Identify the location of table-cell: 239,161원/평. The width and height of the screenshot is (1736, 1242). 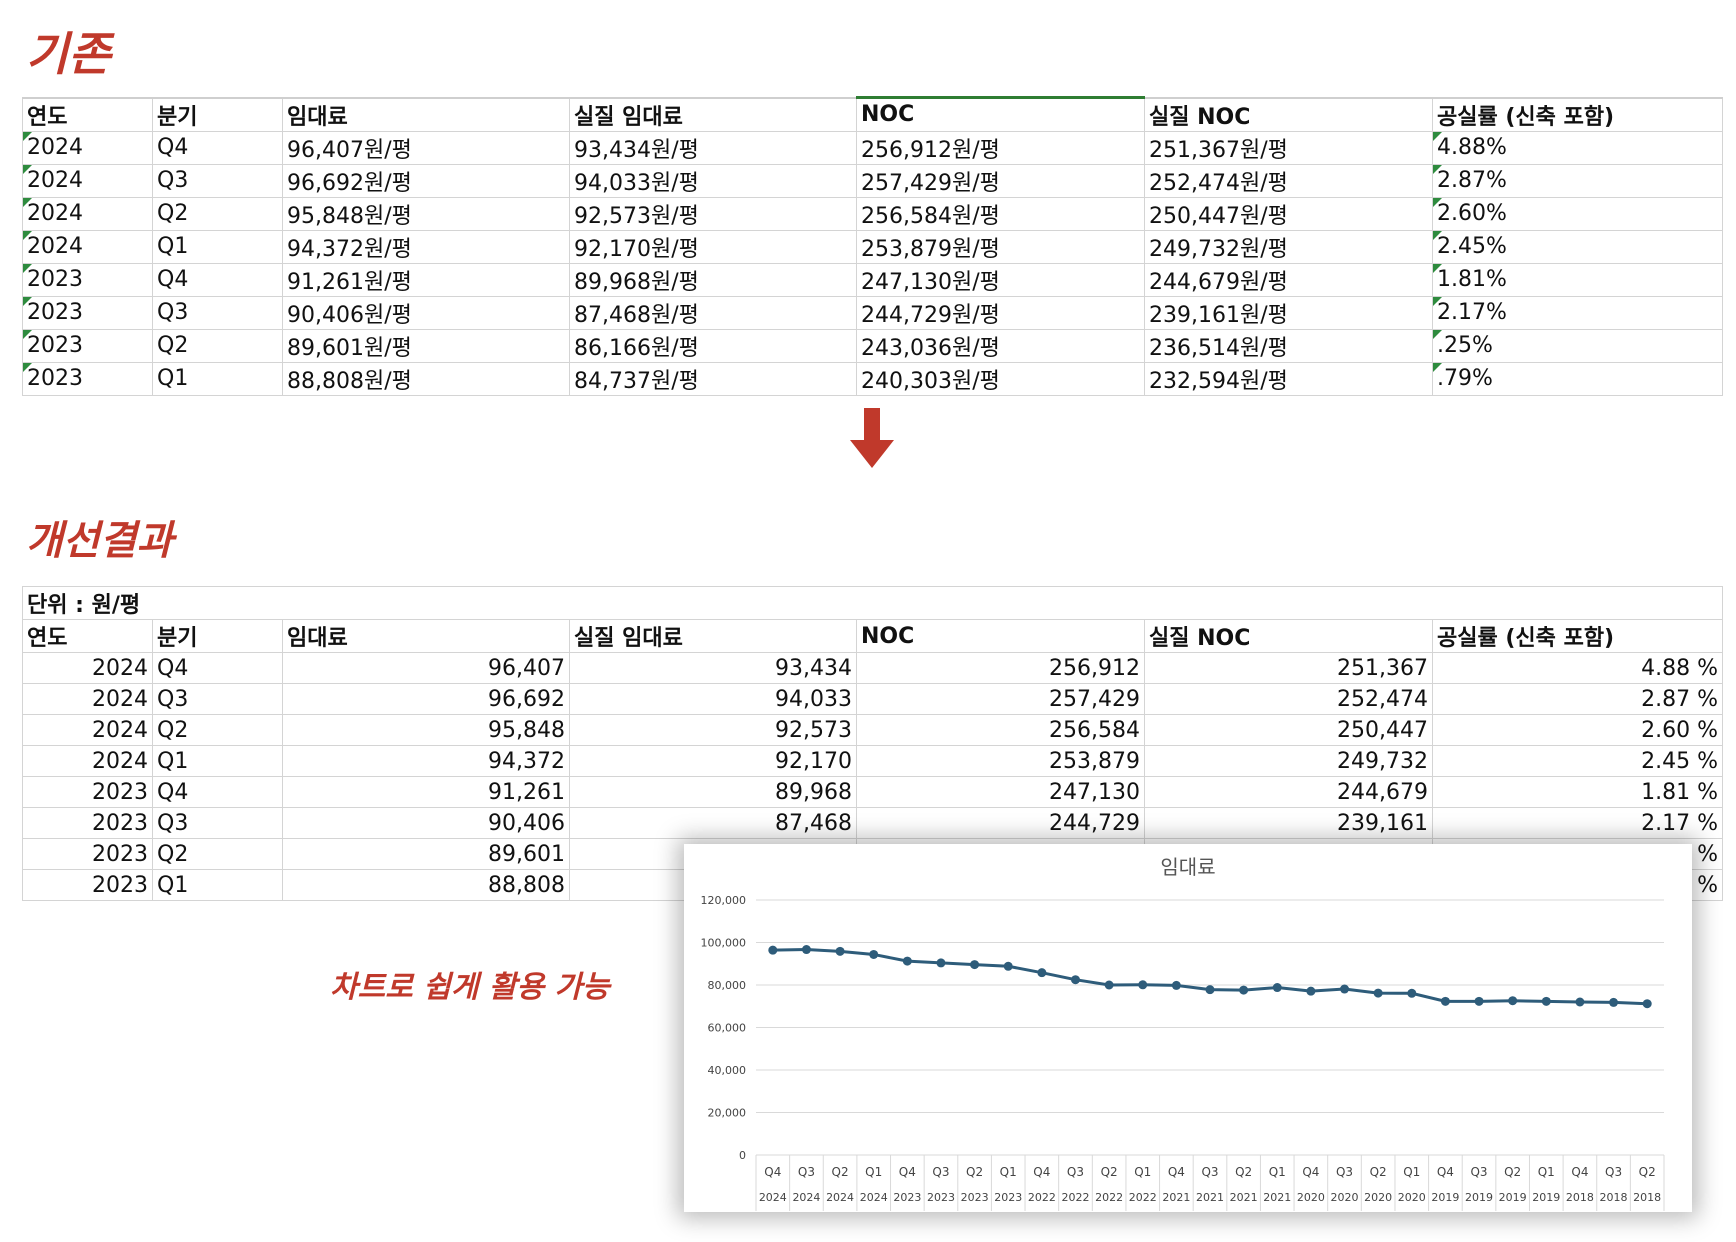
(1288, 312).